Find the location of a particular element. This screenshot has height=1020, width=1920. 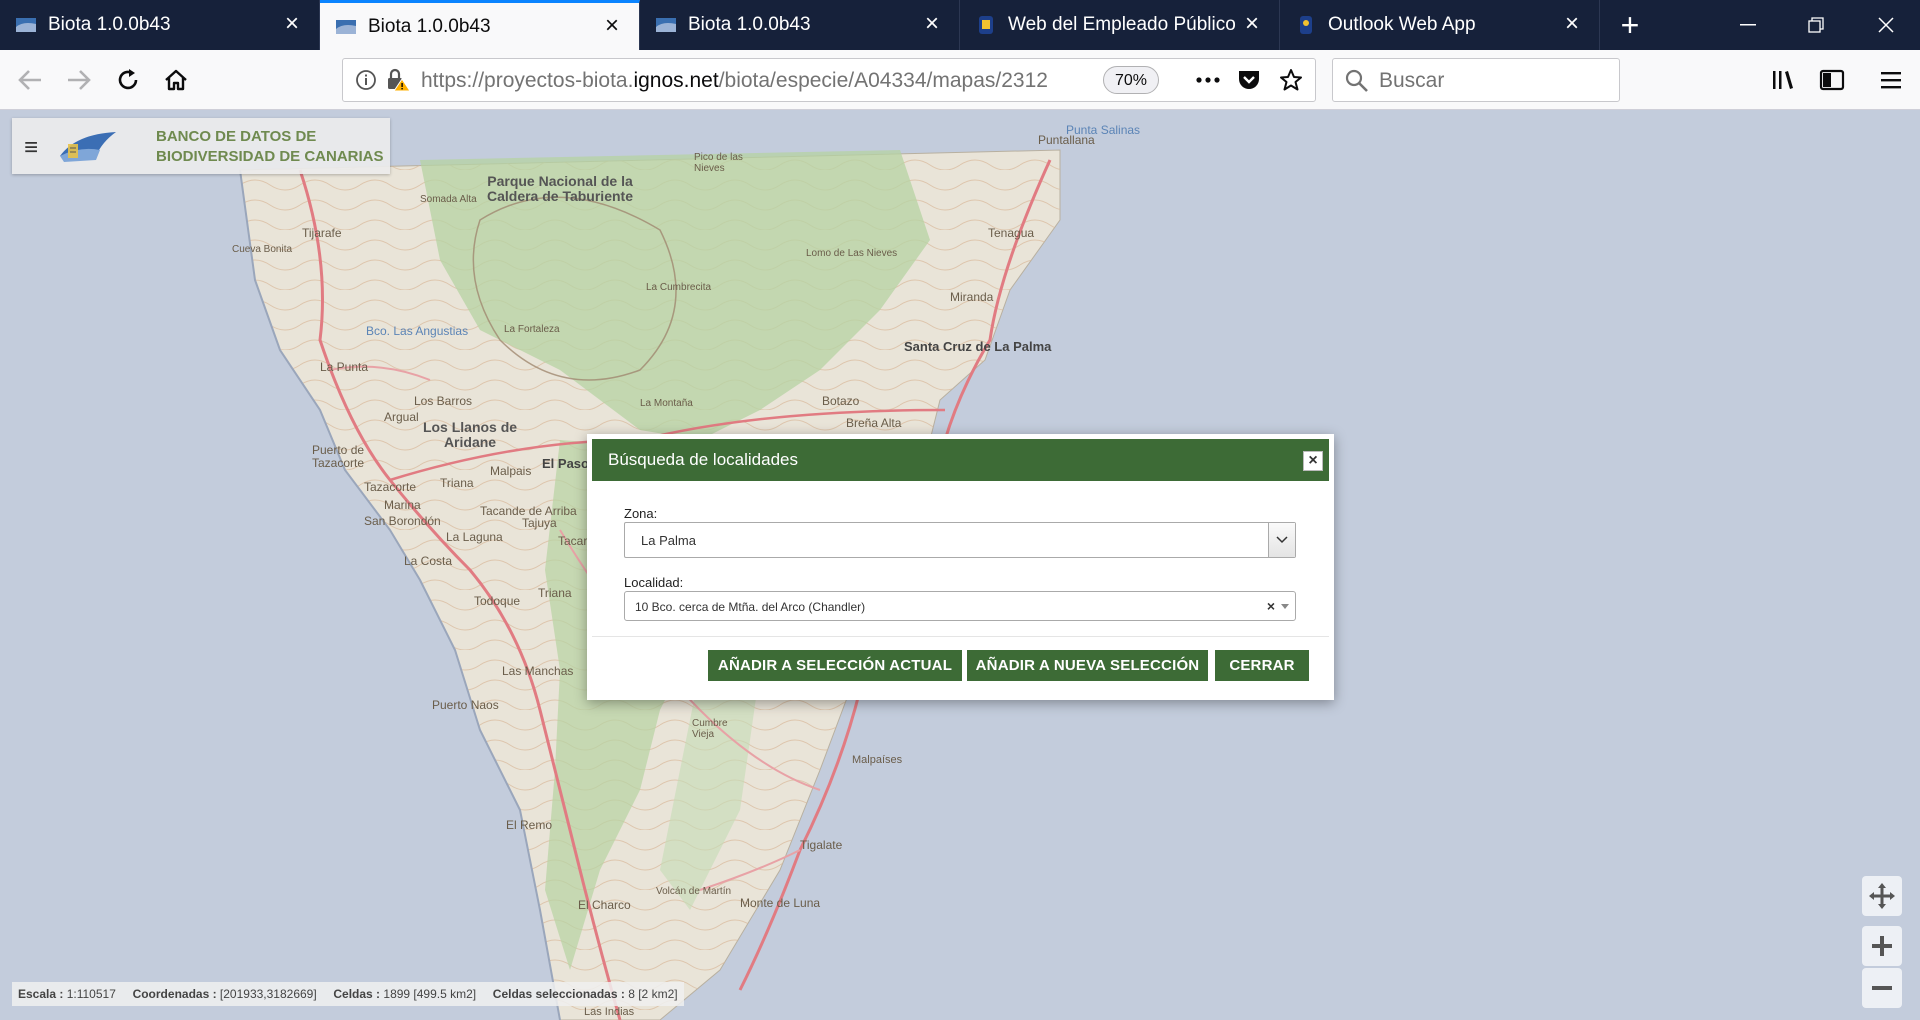

zoom-out-icon is located at coordinates (1882, 988).